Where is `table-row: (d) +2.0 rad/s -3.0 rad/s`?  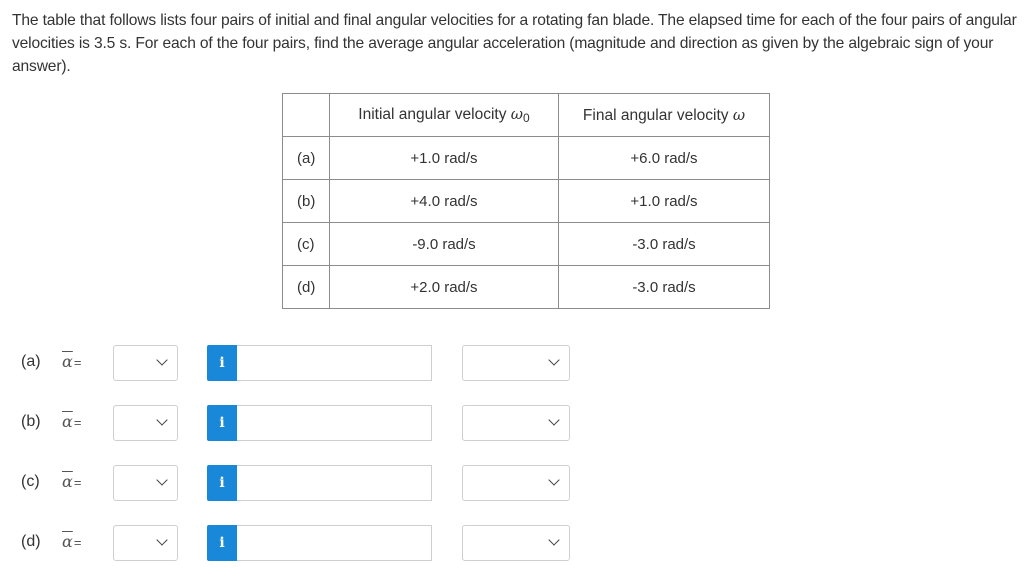 table-row: (d) +2.0 rad/s -3.0 rad/s is located at coordinates (526, 287).